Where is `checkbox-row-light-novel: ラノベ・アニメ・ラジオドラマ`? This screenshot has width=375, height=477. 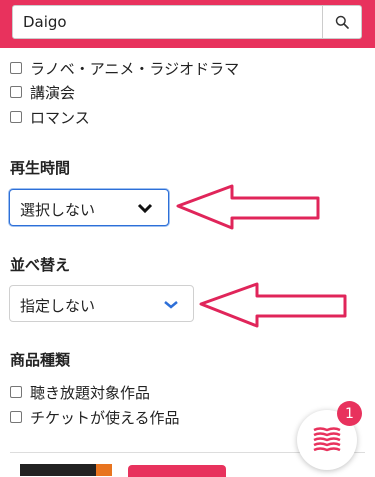
checkbox-row-light-novel: ラノベ・アニメ・ラジオドラマ is located at coordinates (124, 68).